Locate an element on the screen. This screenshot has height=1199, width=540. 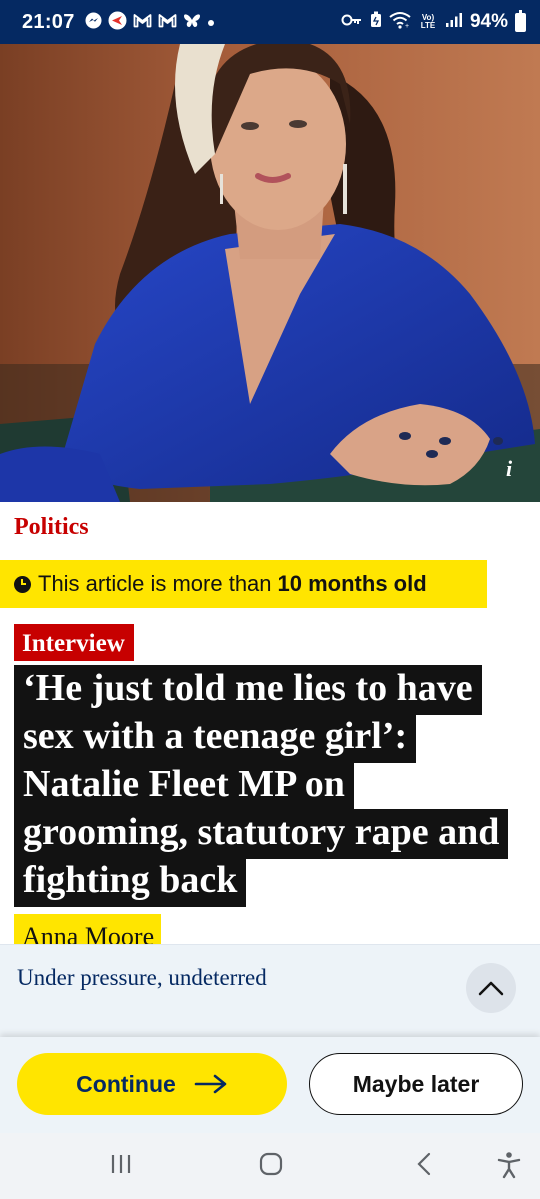
notification-icons is located at coordinates (150, 22).